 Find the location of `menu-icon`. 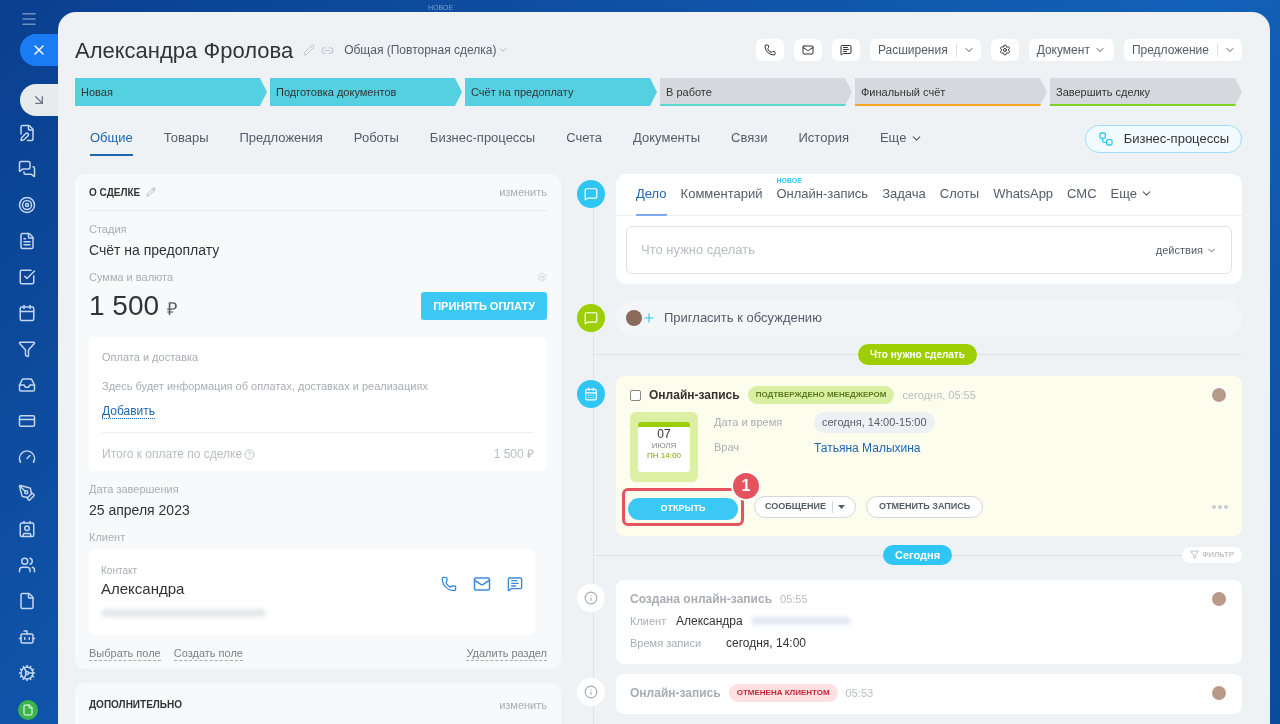

menu-icon is located at coordinates (29, 19).